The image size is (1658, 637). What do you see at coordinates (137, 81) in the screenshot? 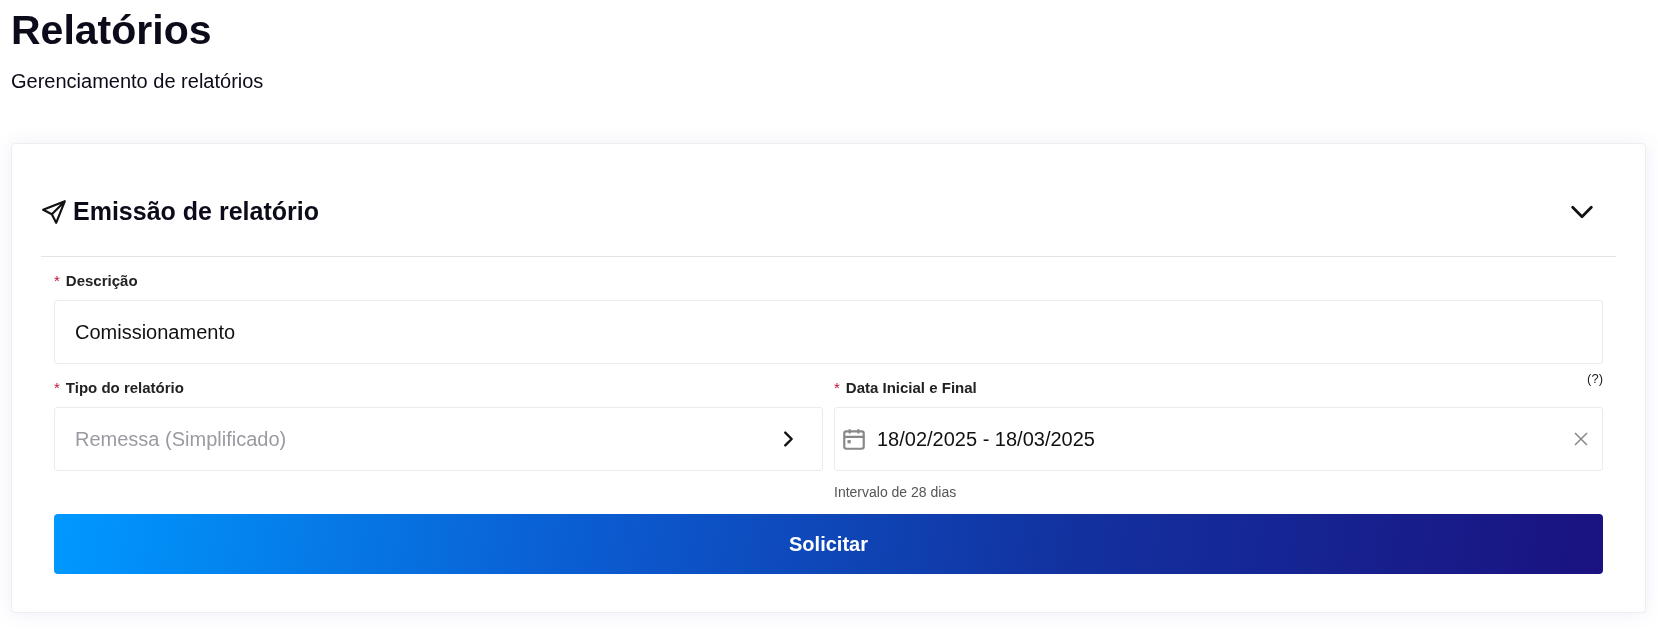
I see `page-subtitle: Gerenciamento de relatórios` at bounding box center [137, 81].